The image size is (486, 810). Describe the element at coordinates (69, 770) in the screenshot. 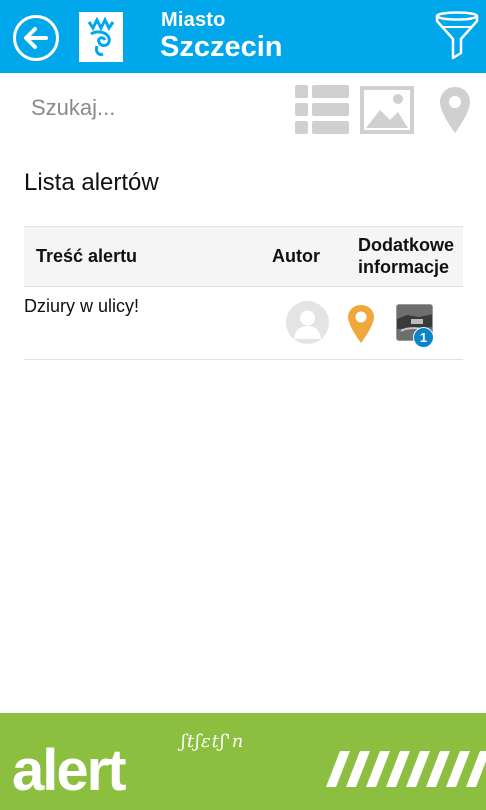

I see `brand-logo: alert` at that location.